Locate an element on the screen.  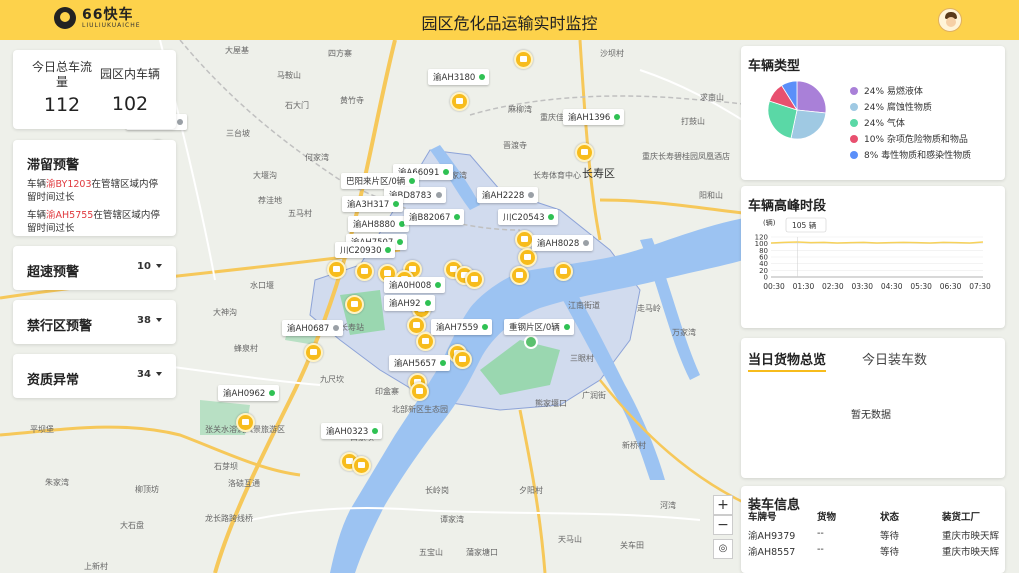
vehicle-plate-label: 渝A0H008 is located at coordinates (415, 285).